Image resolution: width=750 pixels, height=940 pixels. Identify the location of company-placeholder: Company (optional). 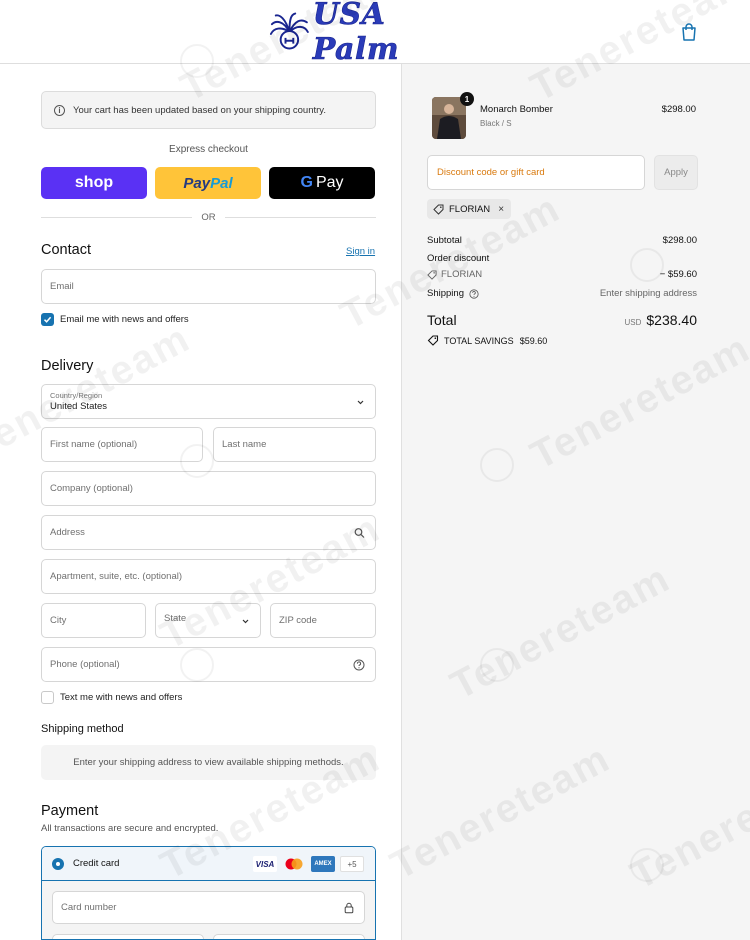
(91, 488).